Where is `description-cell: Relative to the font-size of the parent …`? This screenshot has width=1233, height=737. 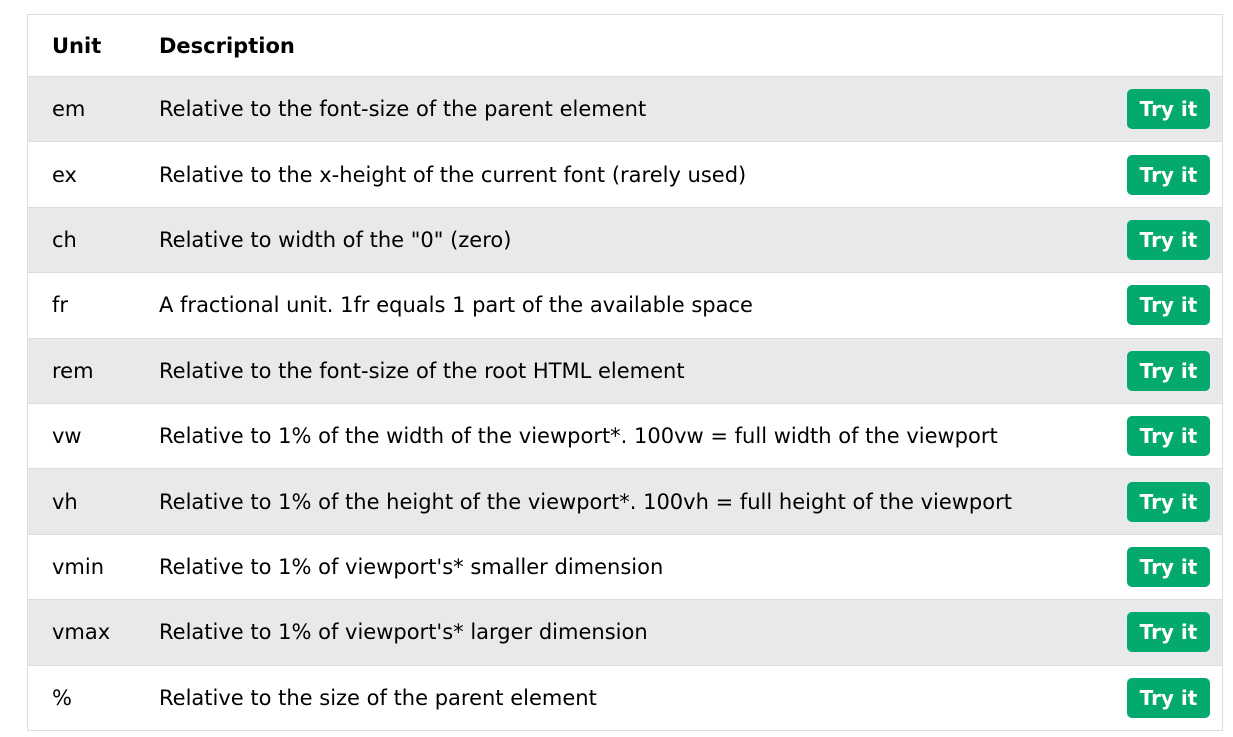 description-cell: Relative to the font-size of the parent … is located at coordinates (403, 109).